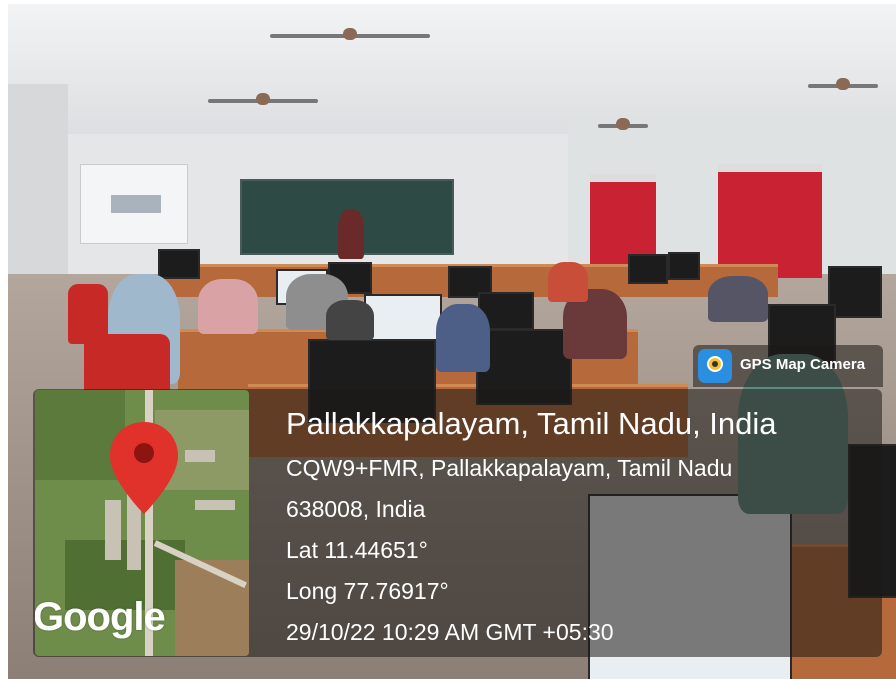 The width and height of the screenshot is (896, 679). What do you see at coordinates (450, 632) in the screenshot?
I see `timestamp: 29/10/22 10:29 AM GMT +05:30` at bounding box center [450, 632].